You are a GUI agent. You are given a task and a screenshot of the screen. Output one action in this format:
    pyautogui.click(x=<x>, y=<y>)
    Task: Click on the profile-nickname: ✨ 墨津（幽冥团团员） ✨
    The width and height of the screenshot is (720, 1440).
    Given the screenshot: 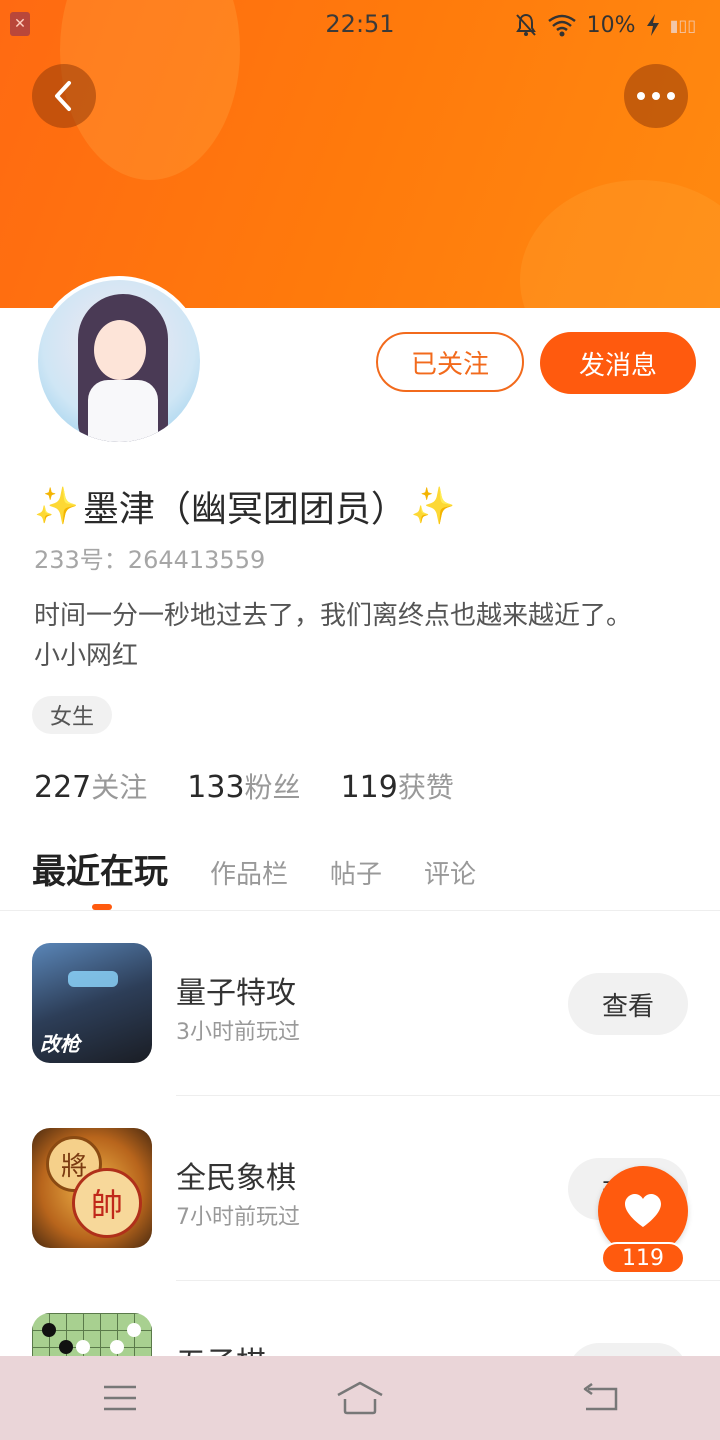 What is the action you would take?
    pyautogui.click(x=245, y=506)
    